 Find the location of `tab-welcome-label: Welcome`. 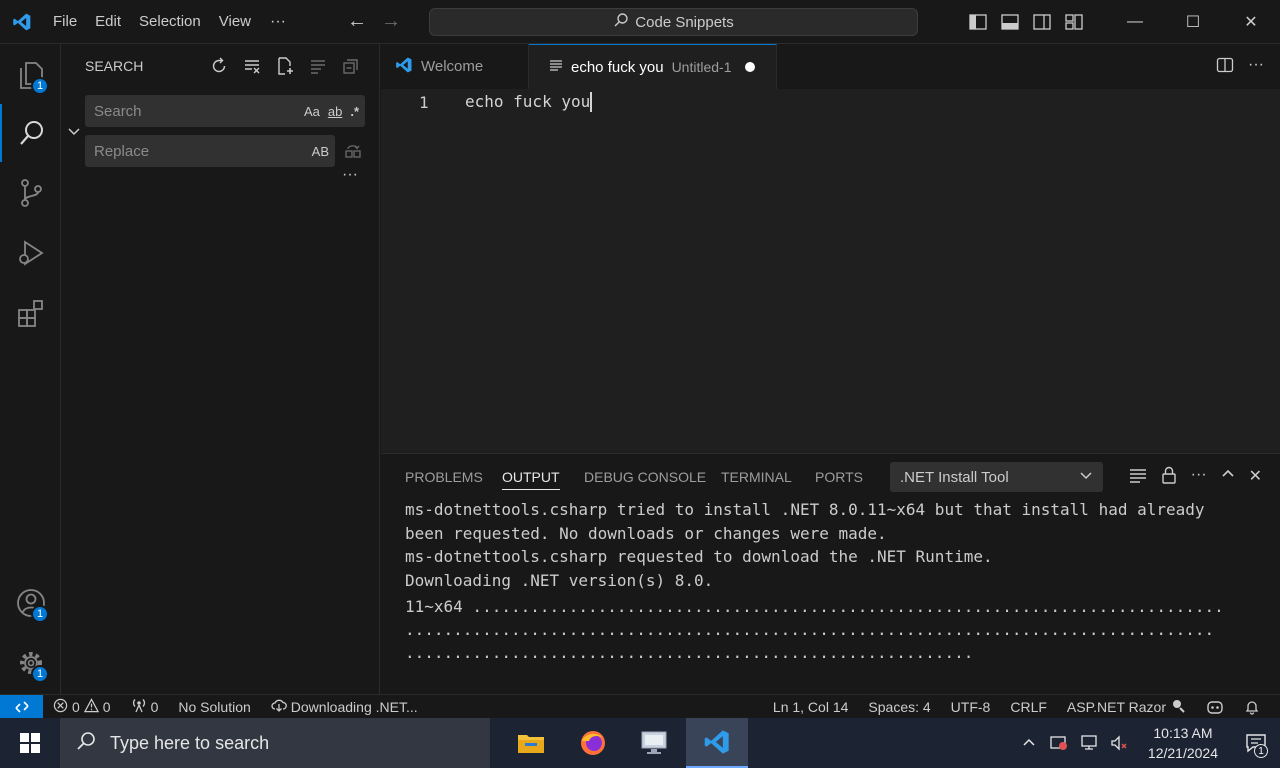

tab-welcome-label: Welcome is located at coordinates (452, 66).